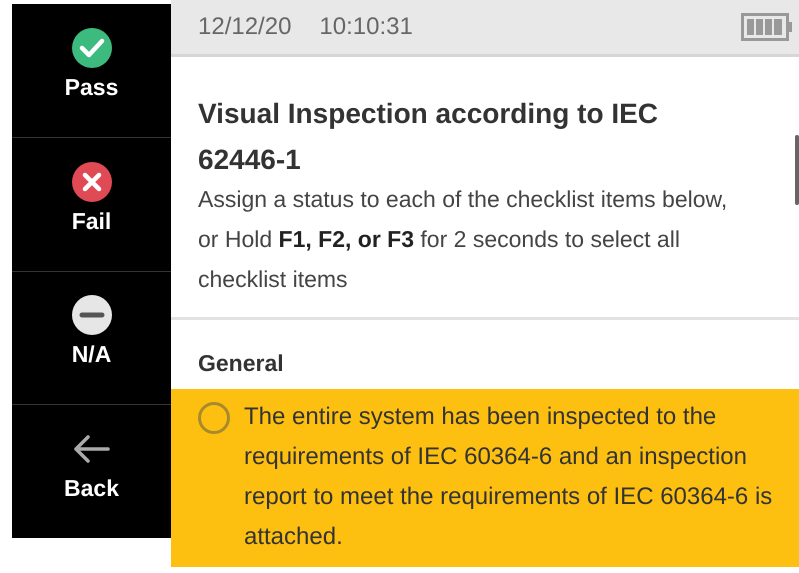  I want to click on cross-icon, so click(92, 182).